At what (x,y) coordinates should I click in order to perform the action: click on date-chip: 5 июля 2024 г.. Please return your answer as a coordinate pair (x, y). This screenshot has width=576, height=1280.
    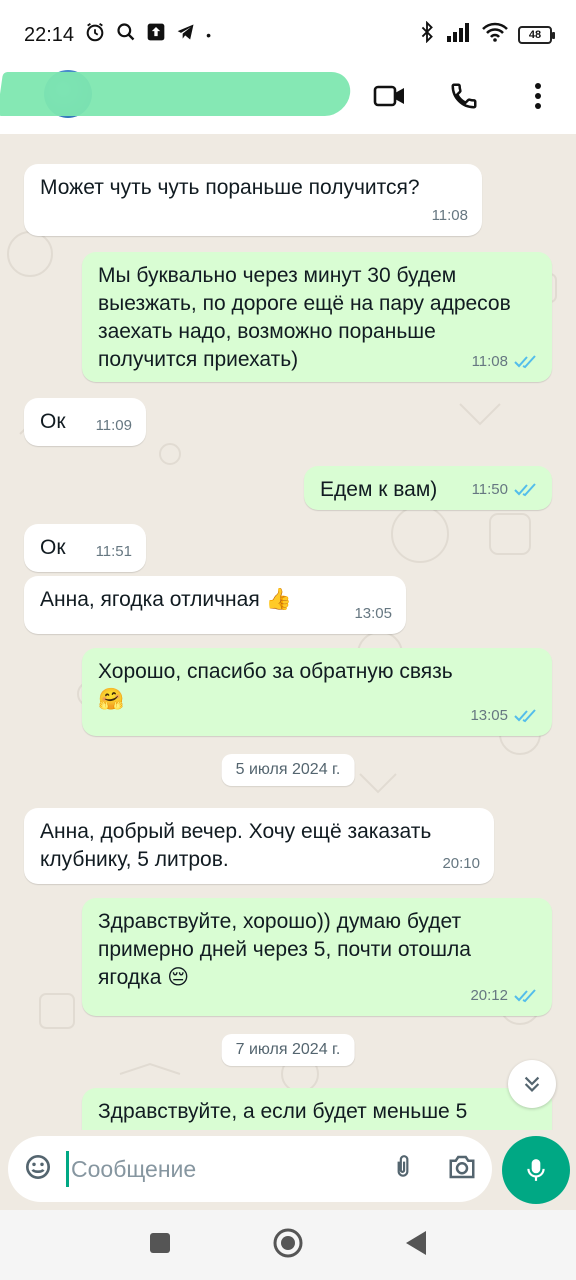
    Looking at the image, I should click on (288, 770).